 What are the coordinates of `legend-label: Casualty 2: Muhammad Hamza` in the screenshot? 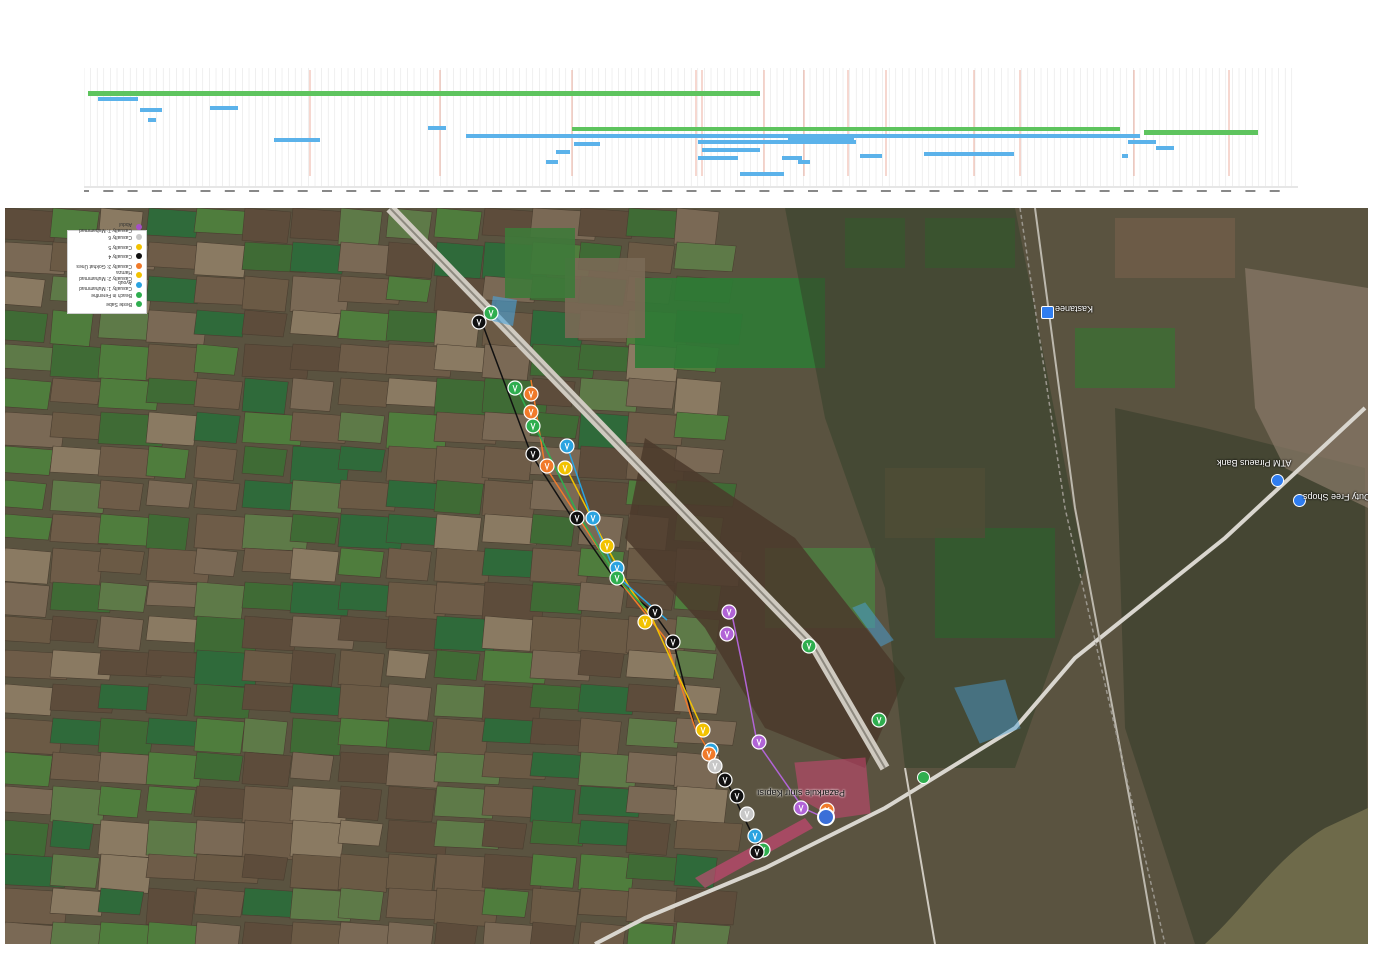 It's located at (105, 275).